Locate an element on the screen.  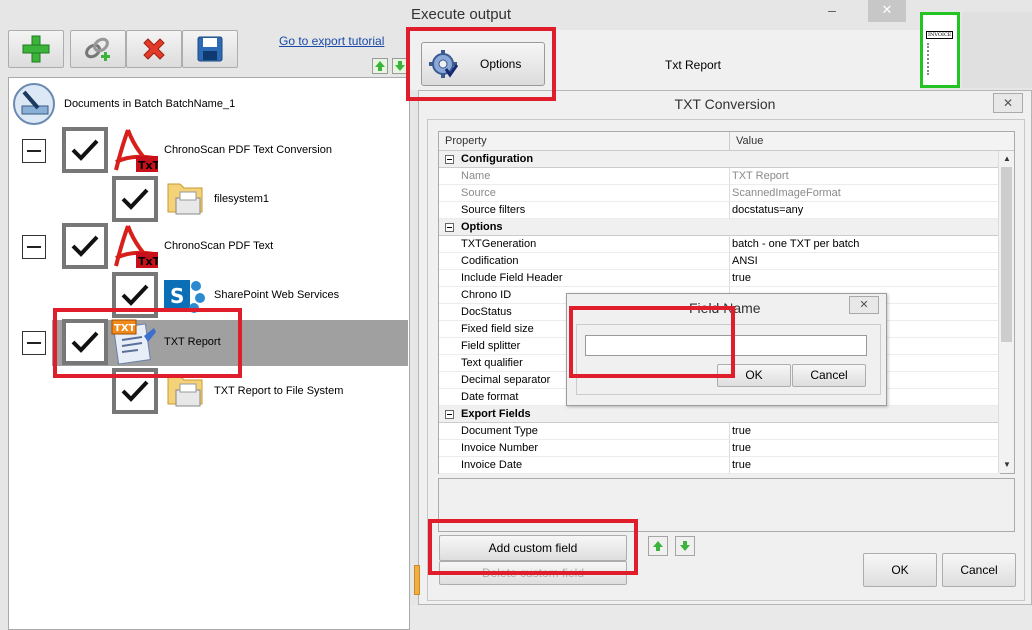
tree-node: TxT ChronoScan PDF Text is located at coordinates (167, 246).